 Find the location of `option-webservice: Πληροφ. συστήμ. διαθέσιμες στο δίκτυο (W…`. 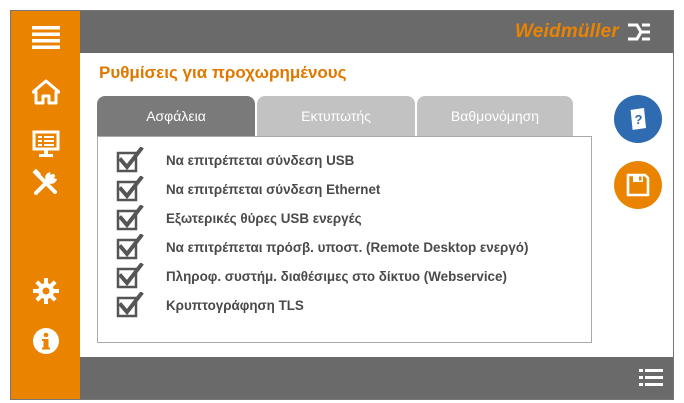

option-webservice: Πληροφ. συστήμ. διαθέσιμες στο δίκτυο (W… is located at coordinates (311, 276).